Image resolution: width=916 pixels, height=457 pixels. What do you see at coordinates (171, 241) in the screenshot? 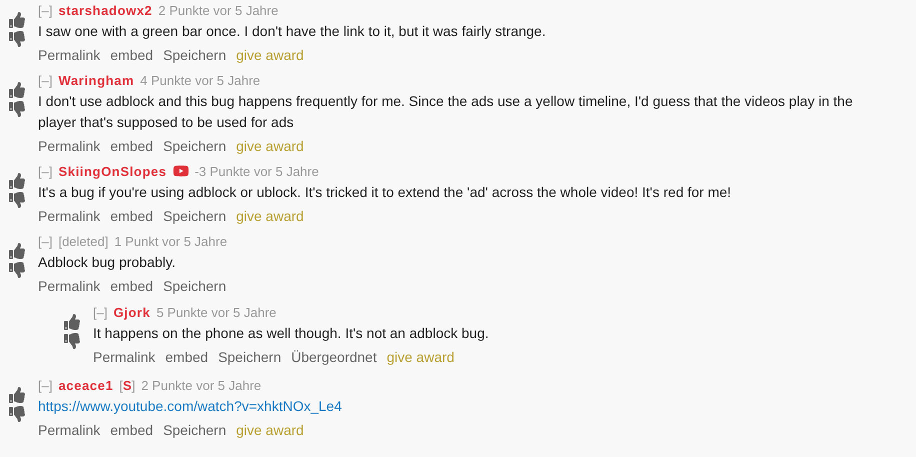
I see `comment-score: 1 Punkt vor 5 Jahre` at bounding box center [171, 241].